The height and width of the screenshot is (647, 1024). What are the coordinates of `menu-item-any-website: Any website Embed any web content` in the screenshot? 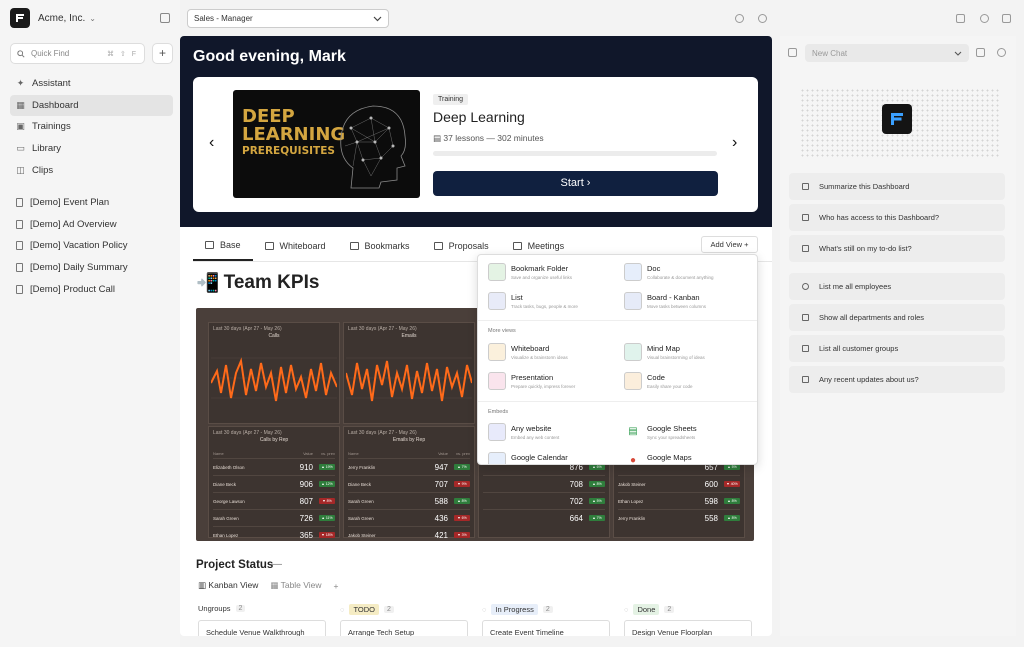 It's located at (523, 432).